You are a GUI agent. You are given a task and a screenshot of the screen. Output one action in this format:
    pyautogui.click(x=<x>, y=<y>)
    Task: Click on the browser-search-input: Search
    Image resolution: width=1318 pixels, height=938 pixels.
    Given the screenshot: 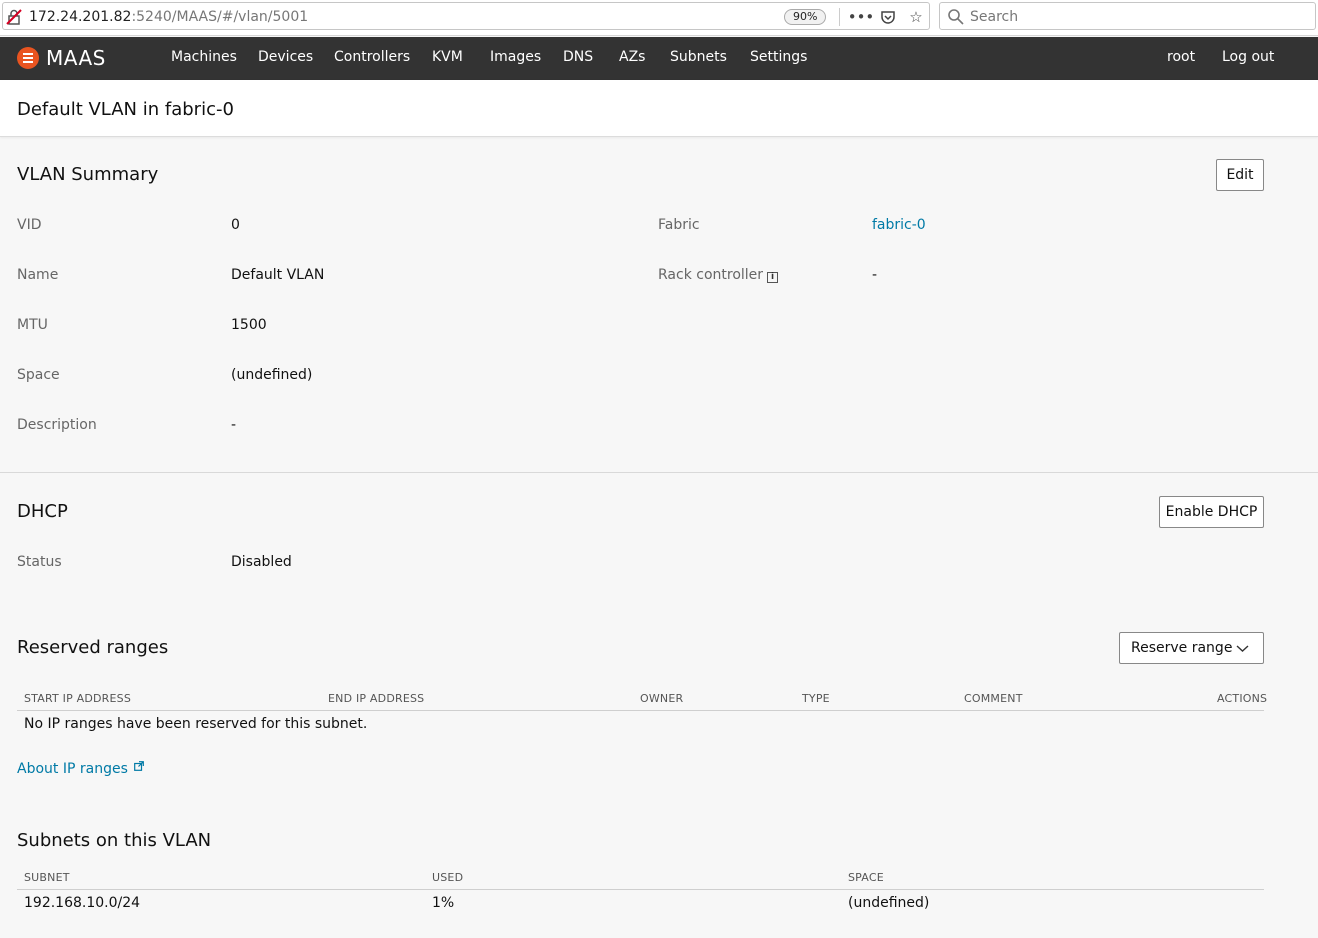 What is the action you would take?
    pyautogui.click(x=1127, y=16)
    